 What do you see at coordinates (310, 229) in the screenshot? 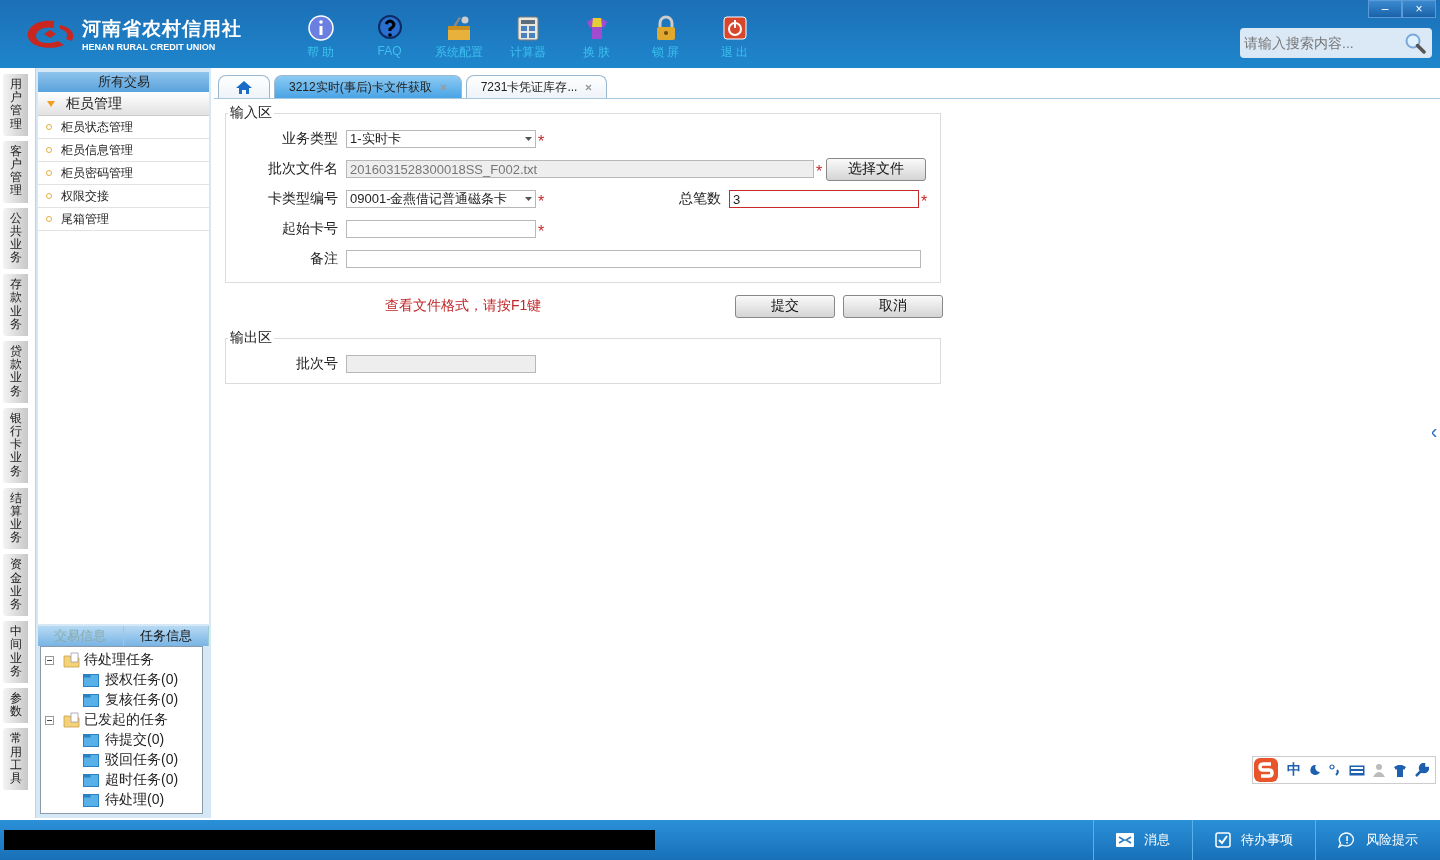
I see `field-label: 起始卡号` at bounding box center [310, 229].